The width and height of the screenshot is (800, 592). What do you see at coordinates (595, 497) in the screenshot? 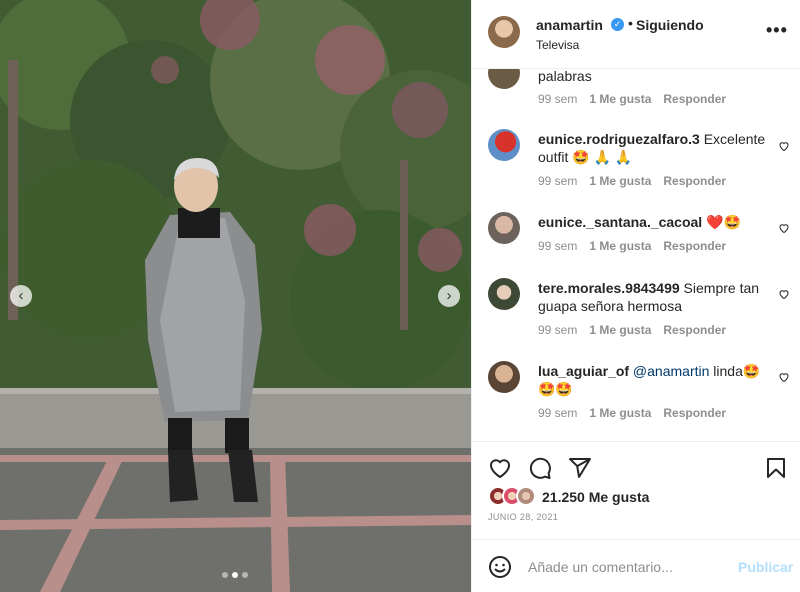
I see `like-count: 21.250 Me gusta` at bounding box center [595, 497].